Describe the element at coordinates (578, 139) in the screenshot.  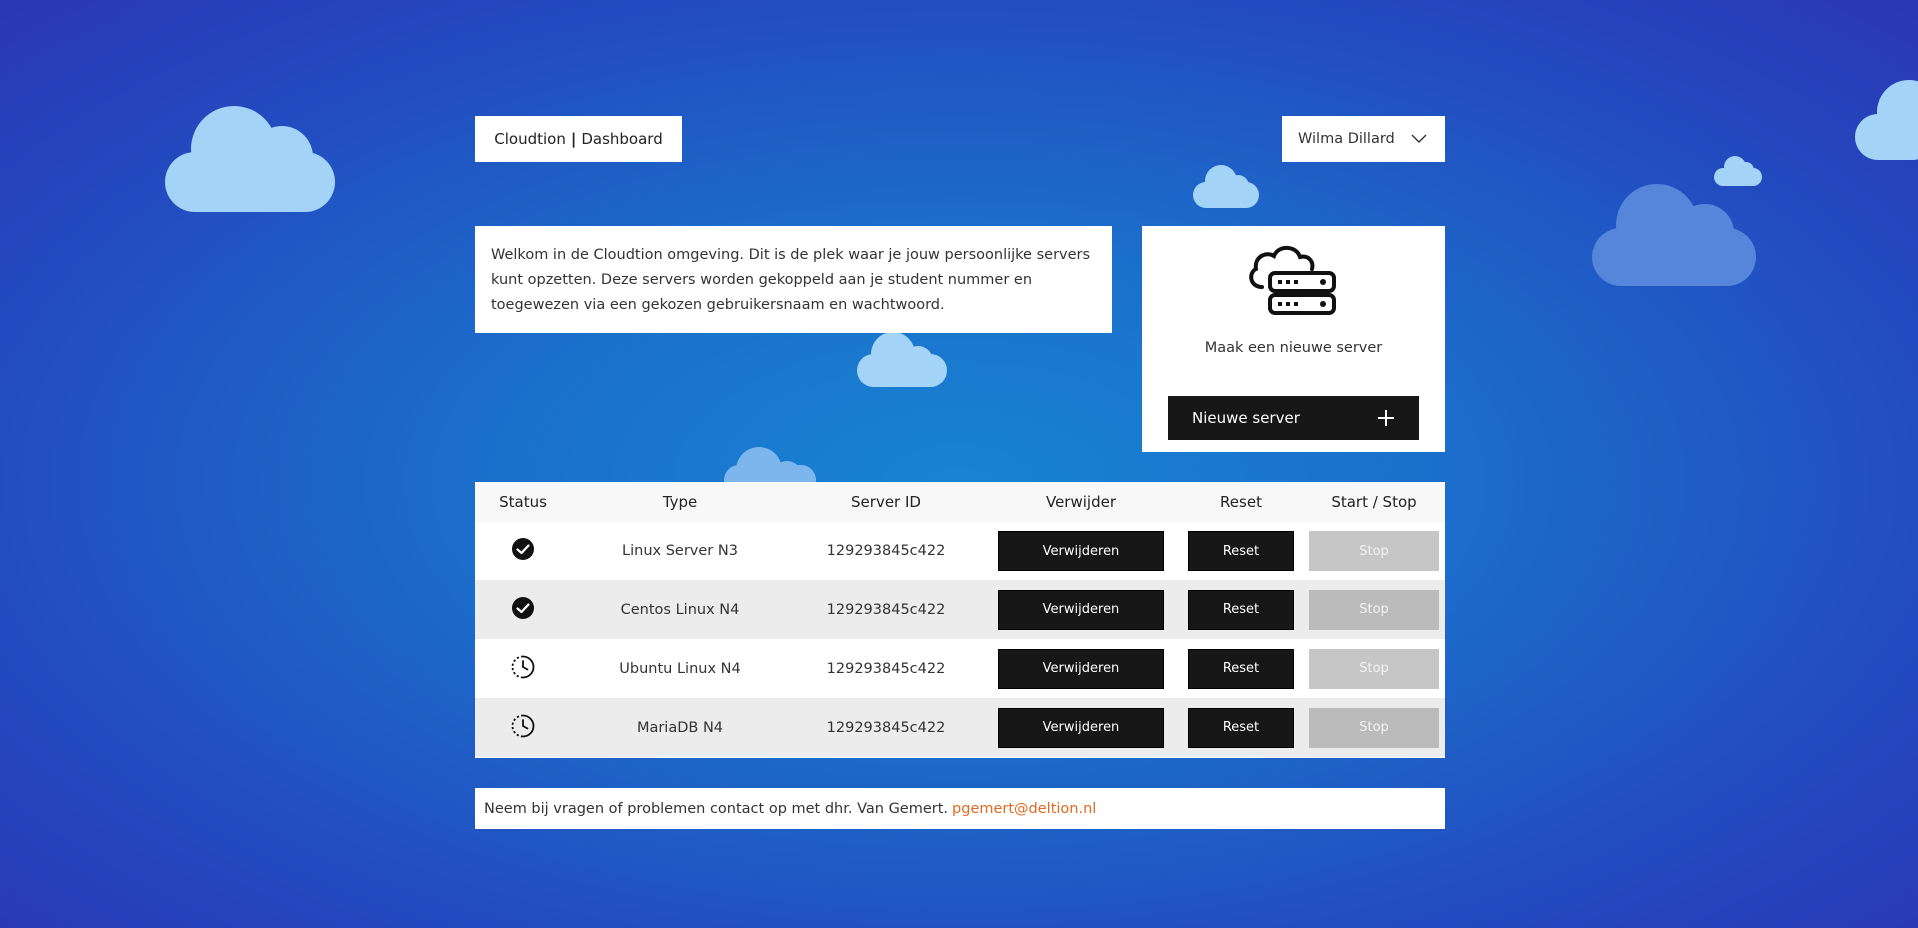
I see `brand-title: Cloudtion | Dashboard` at that location.